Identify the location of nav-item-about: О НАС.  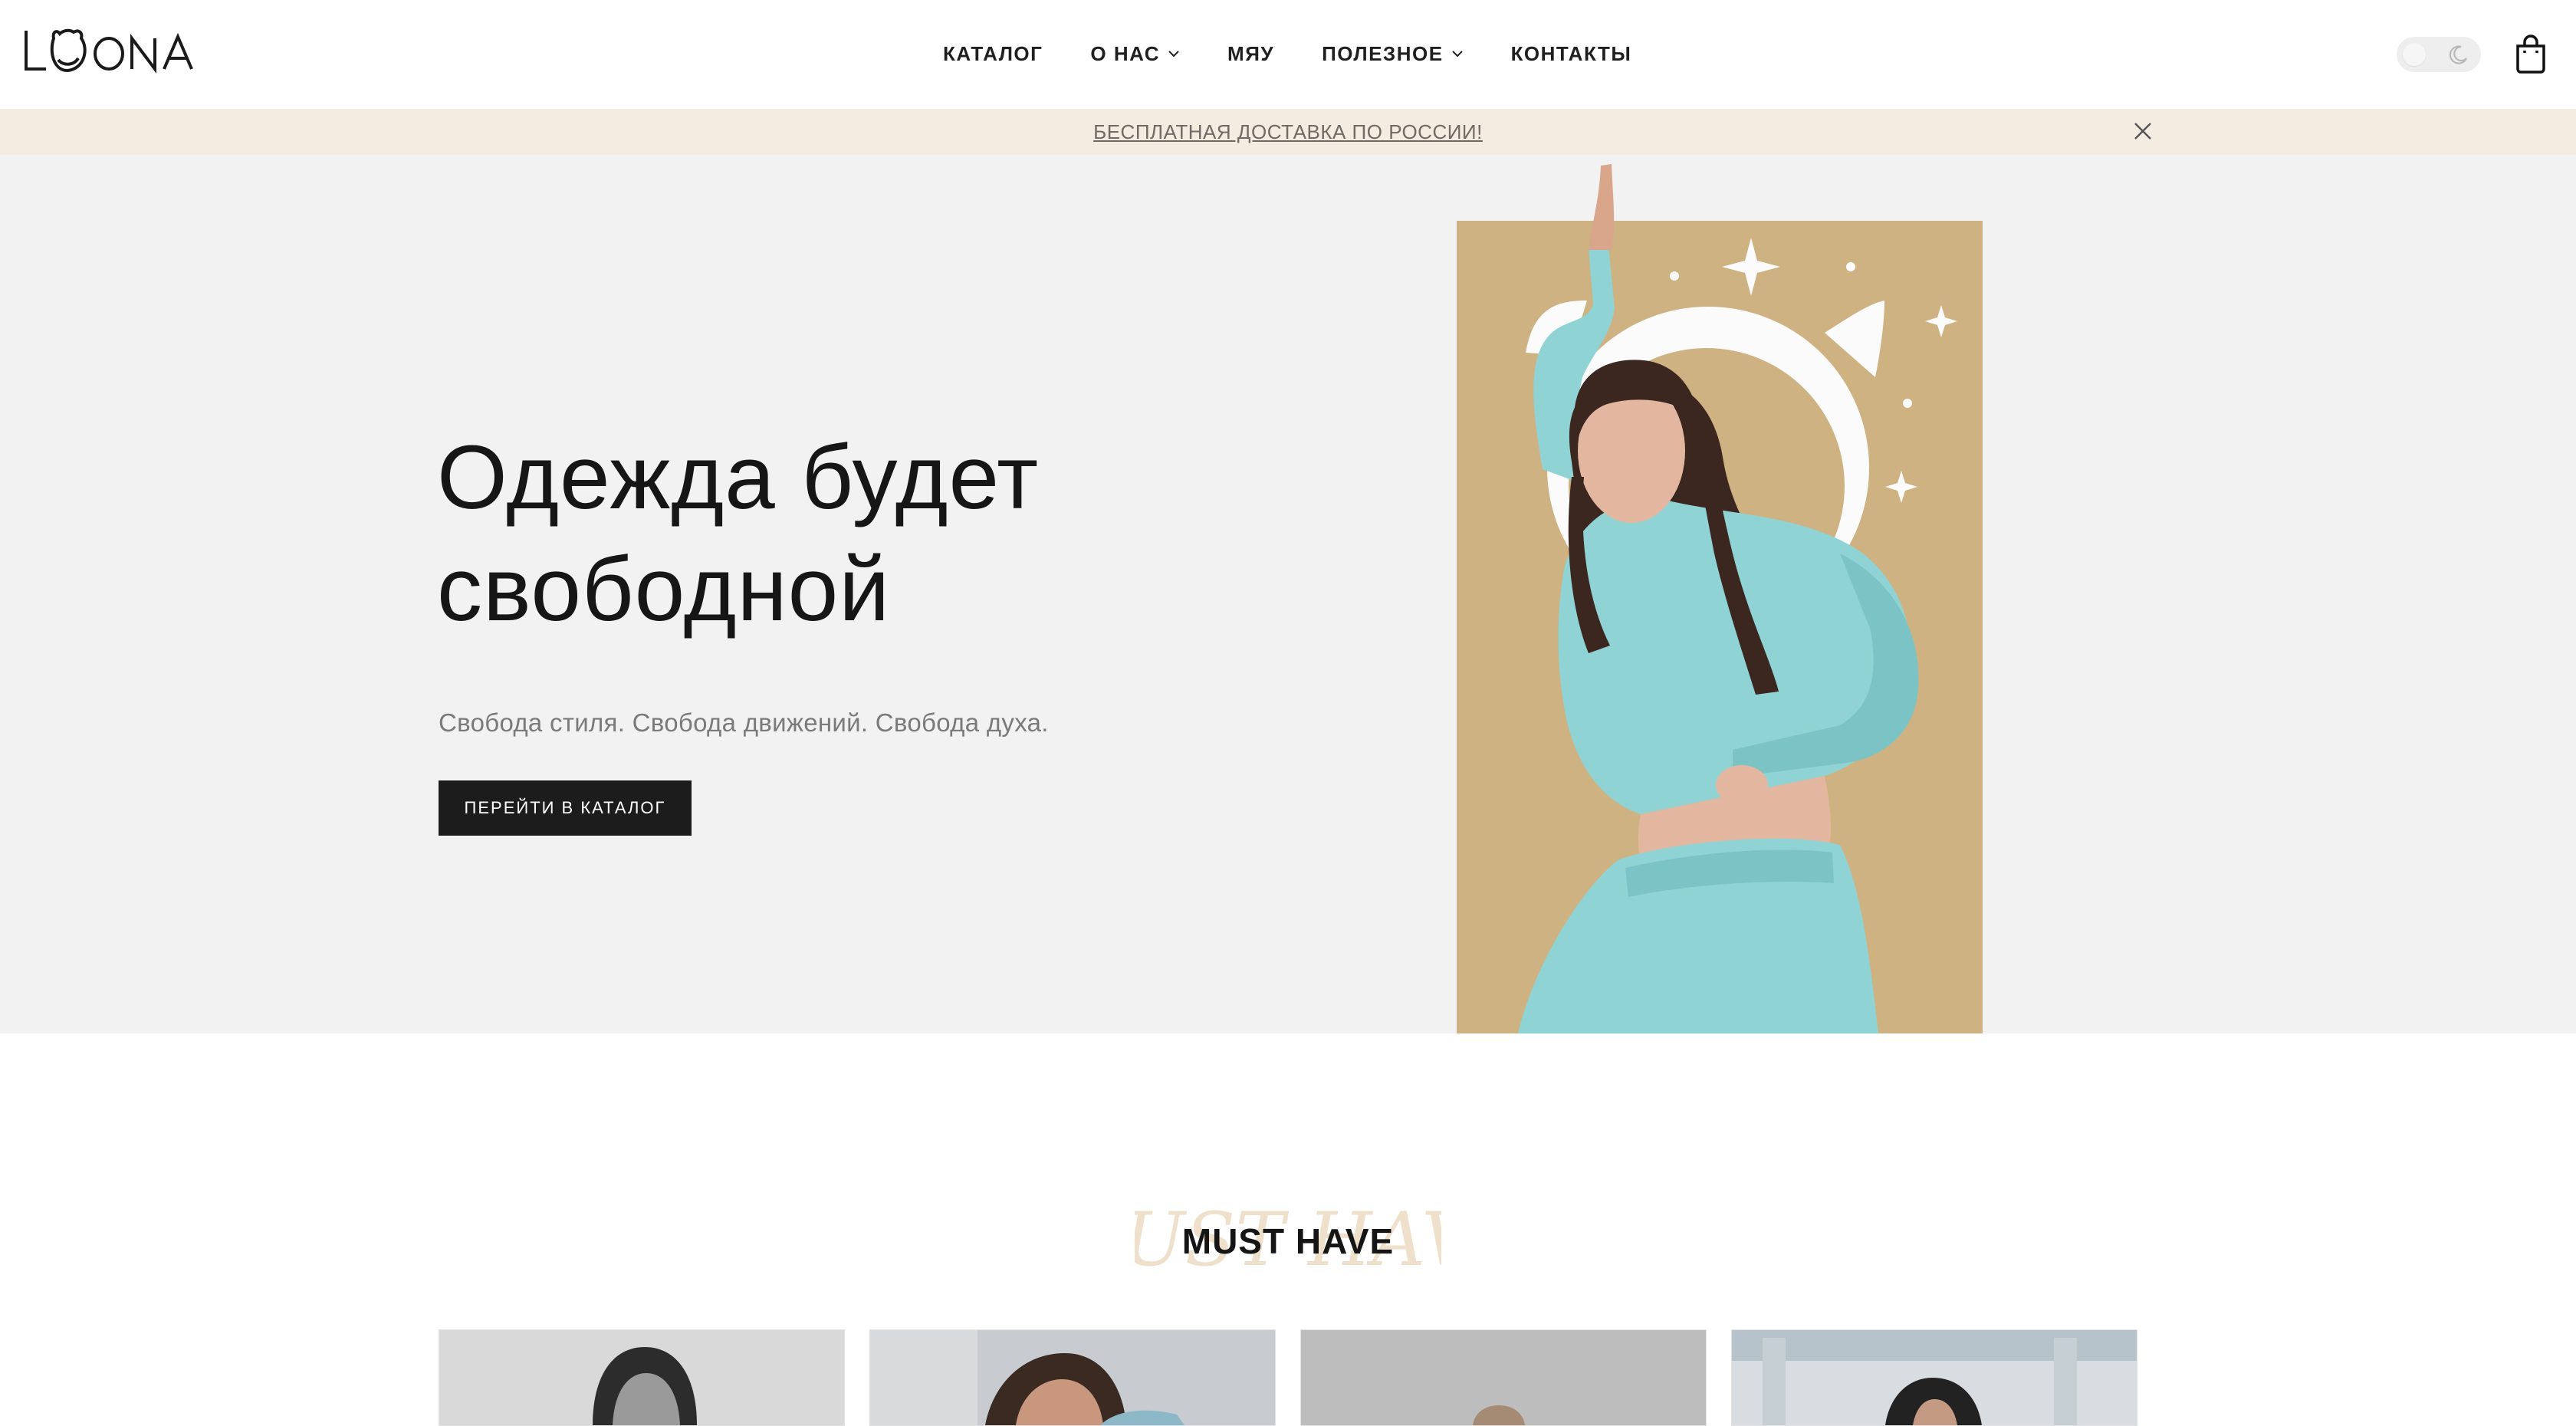
(1135, 54).